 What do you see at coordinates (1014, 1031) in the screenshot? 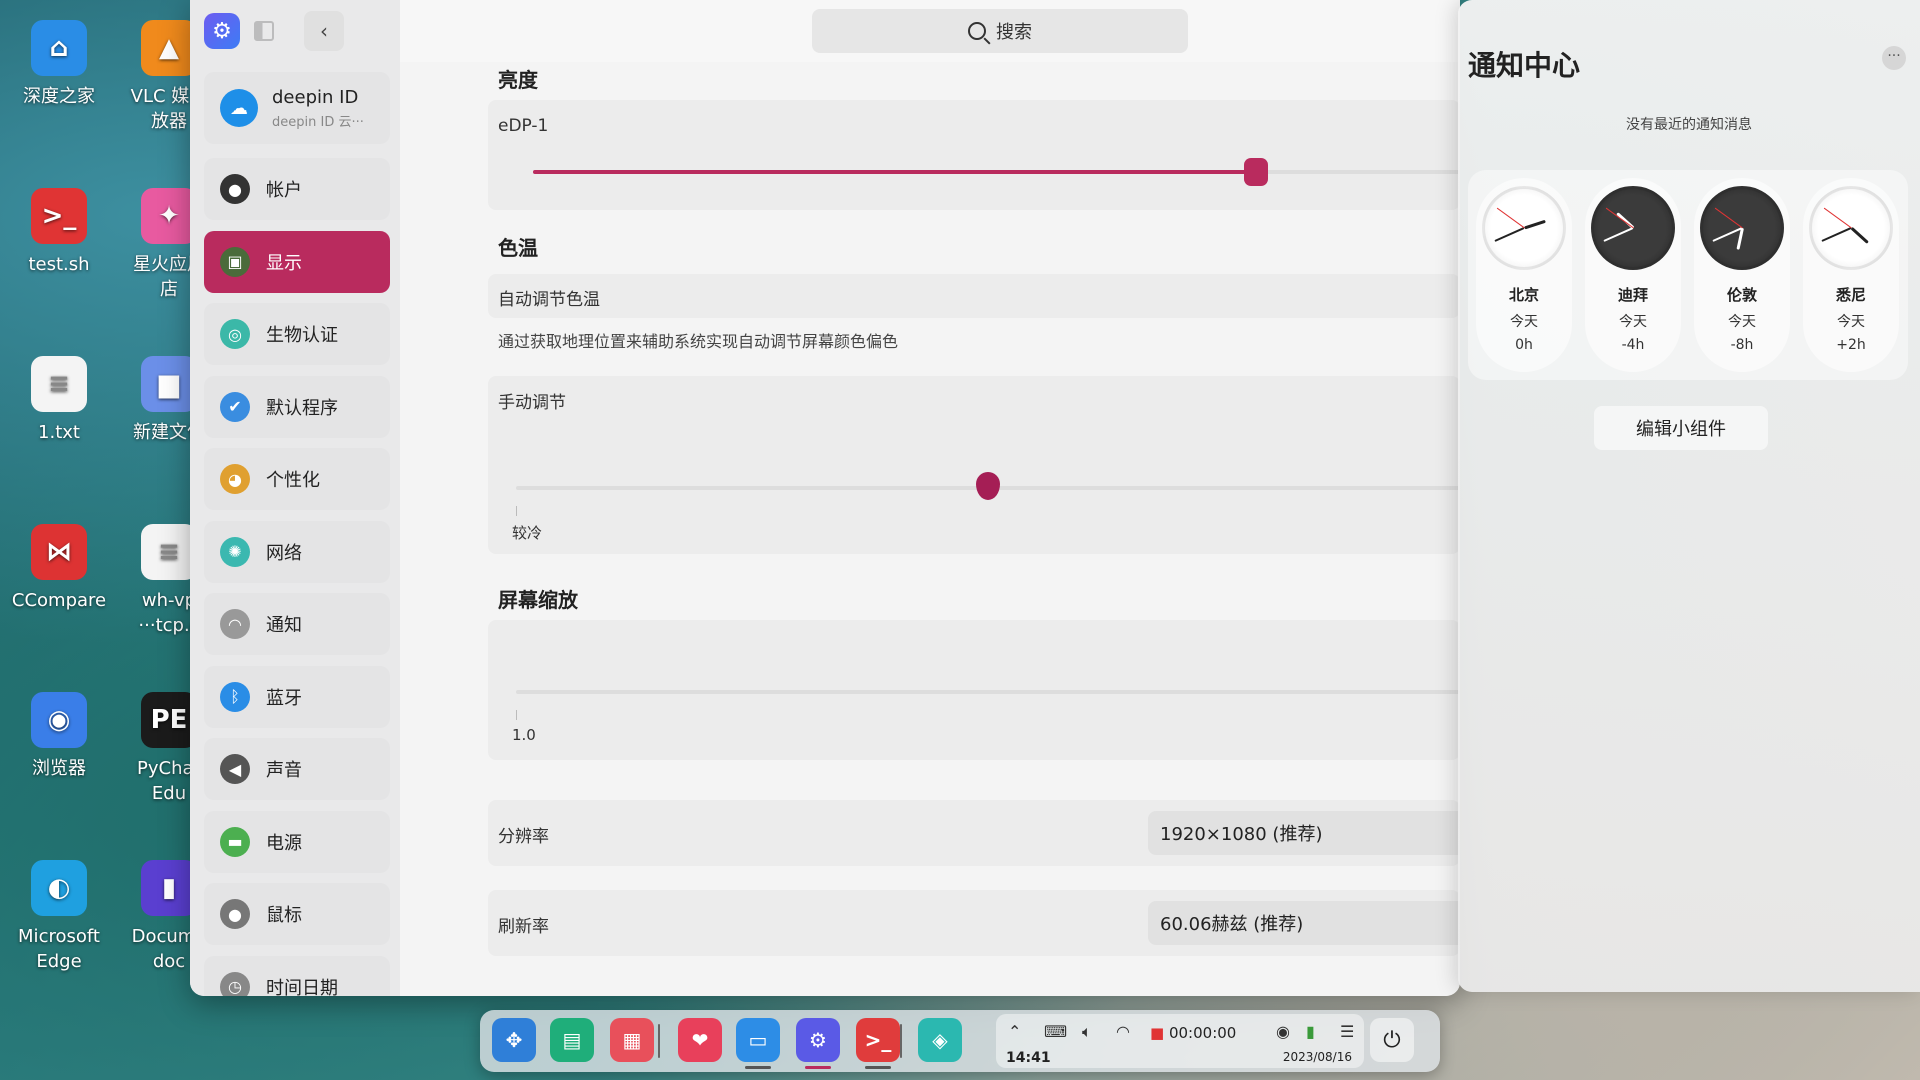
I see `chevron-up-icon: ⌃` at bounding box center [1014, 1031].